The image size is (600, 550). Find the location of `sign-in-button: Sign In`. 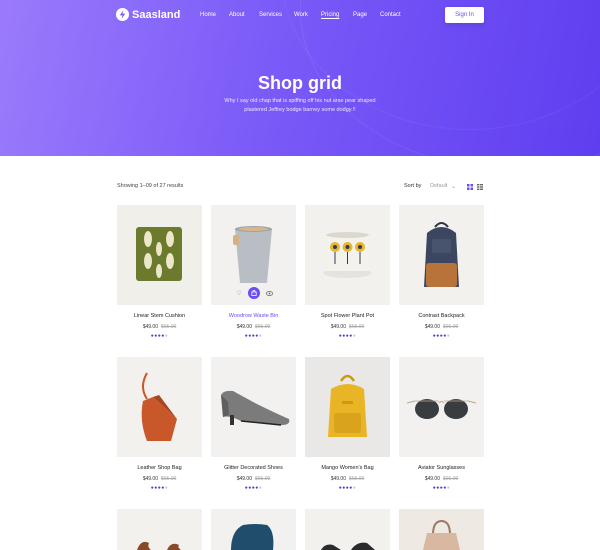

sign-in-button: Sign In is located at coordinates (464, 15).